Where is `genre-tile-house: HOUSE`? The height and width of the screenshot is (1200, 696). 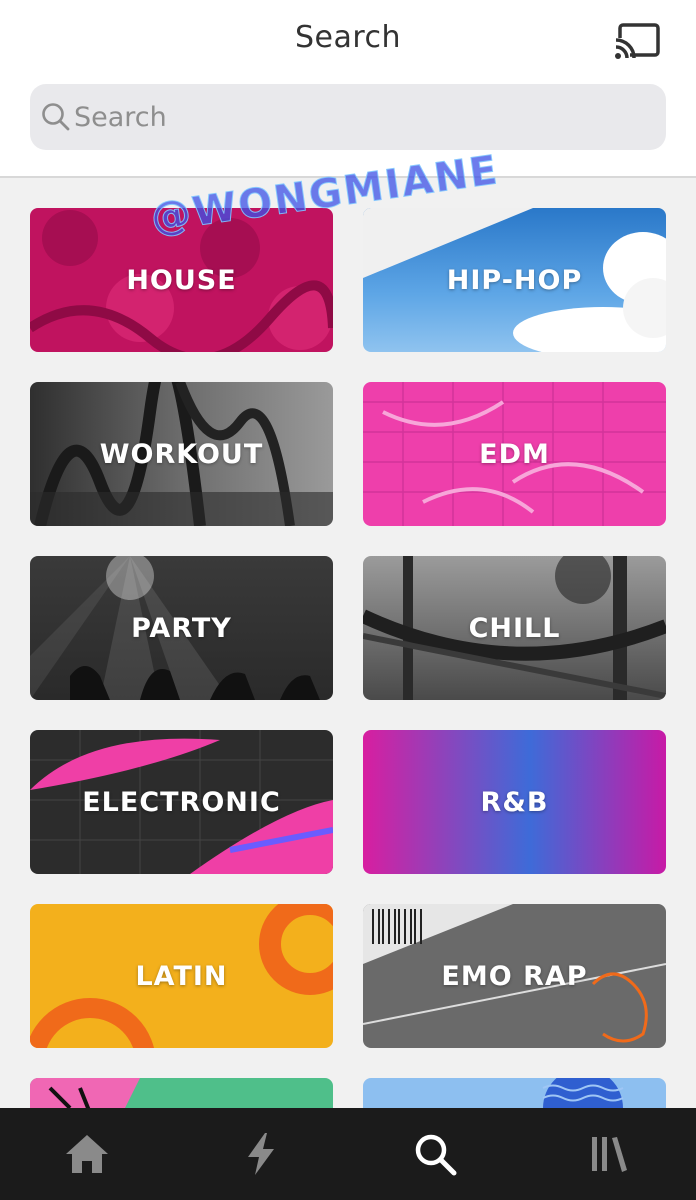
genre-tile-house: HOUSE is located at coordinates (181, 280).